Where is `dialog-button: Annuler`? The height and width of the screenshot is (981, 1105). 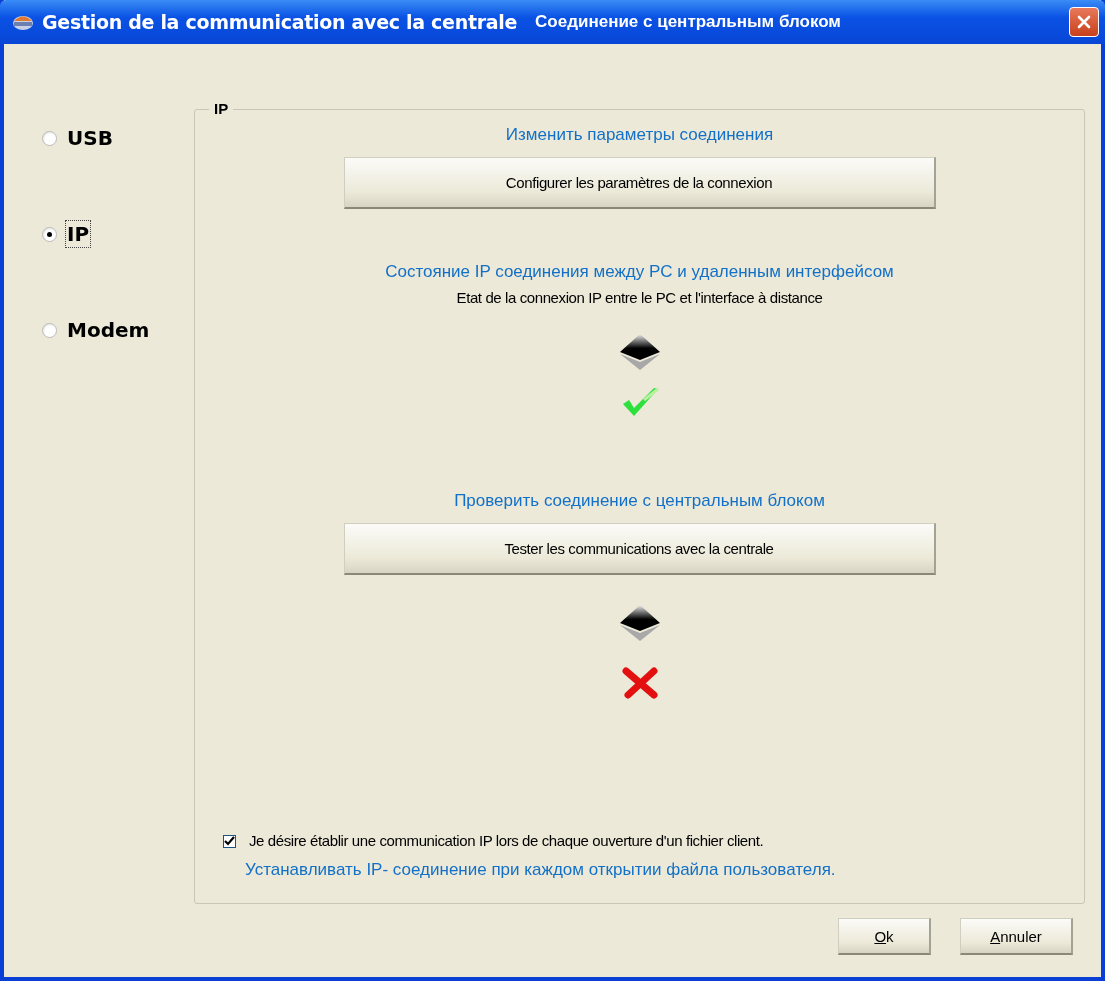
dialog-button: Annuler is located at coordinates (1016, 936).